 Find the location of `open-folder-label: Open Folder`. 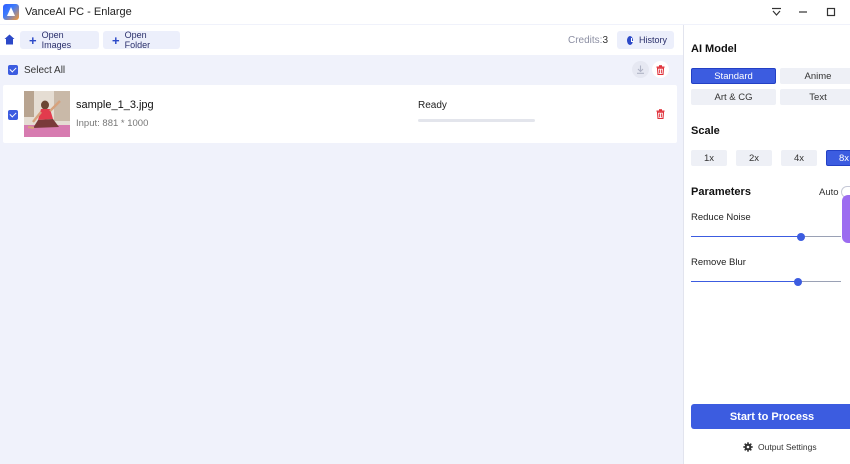

open-folder-label: Open Folder is located at coordinates (137, 40).